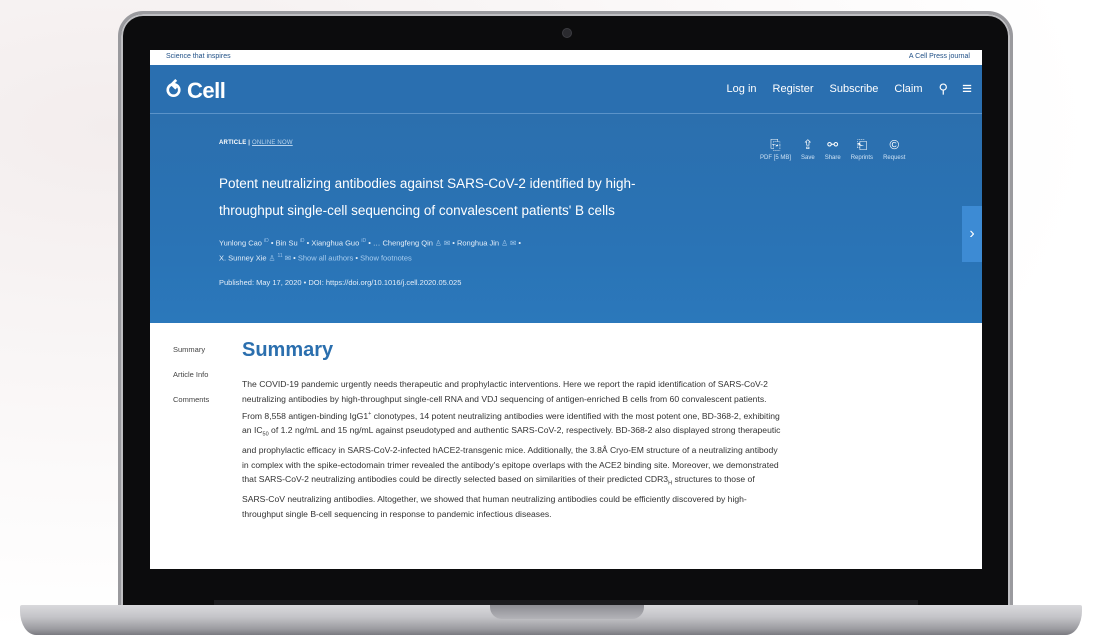 This screenshot has height=639, width=1102. What do you see at coordinates (894, 144) in the screenshot?
I see `copyright-icon: ©` at bounding box center [894, 144].